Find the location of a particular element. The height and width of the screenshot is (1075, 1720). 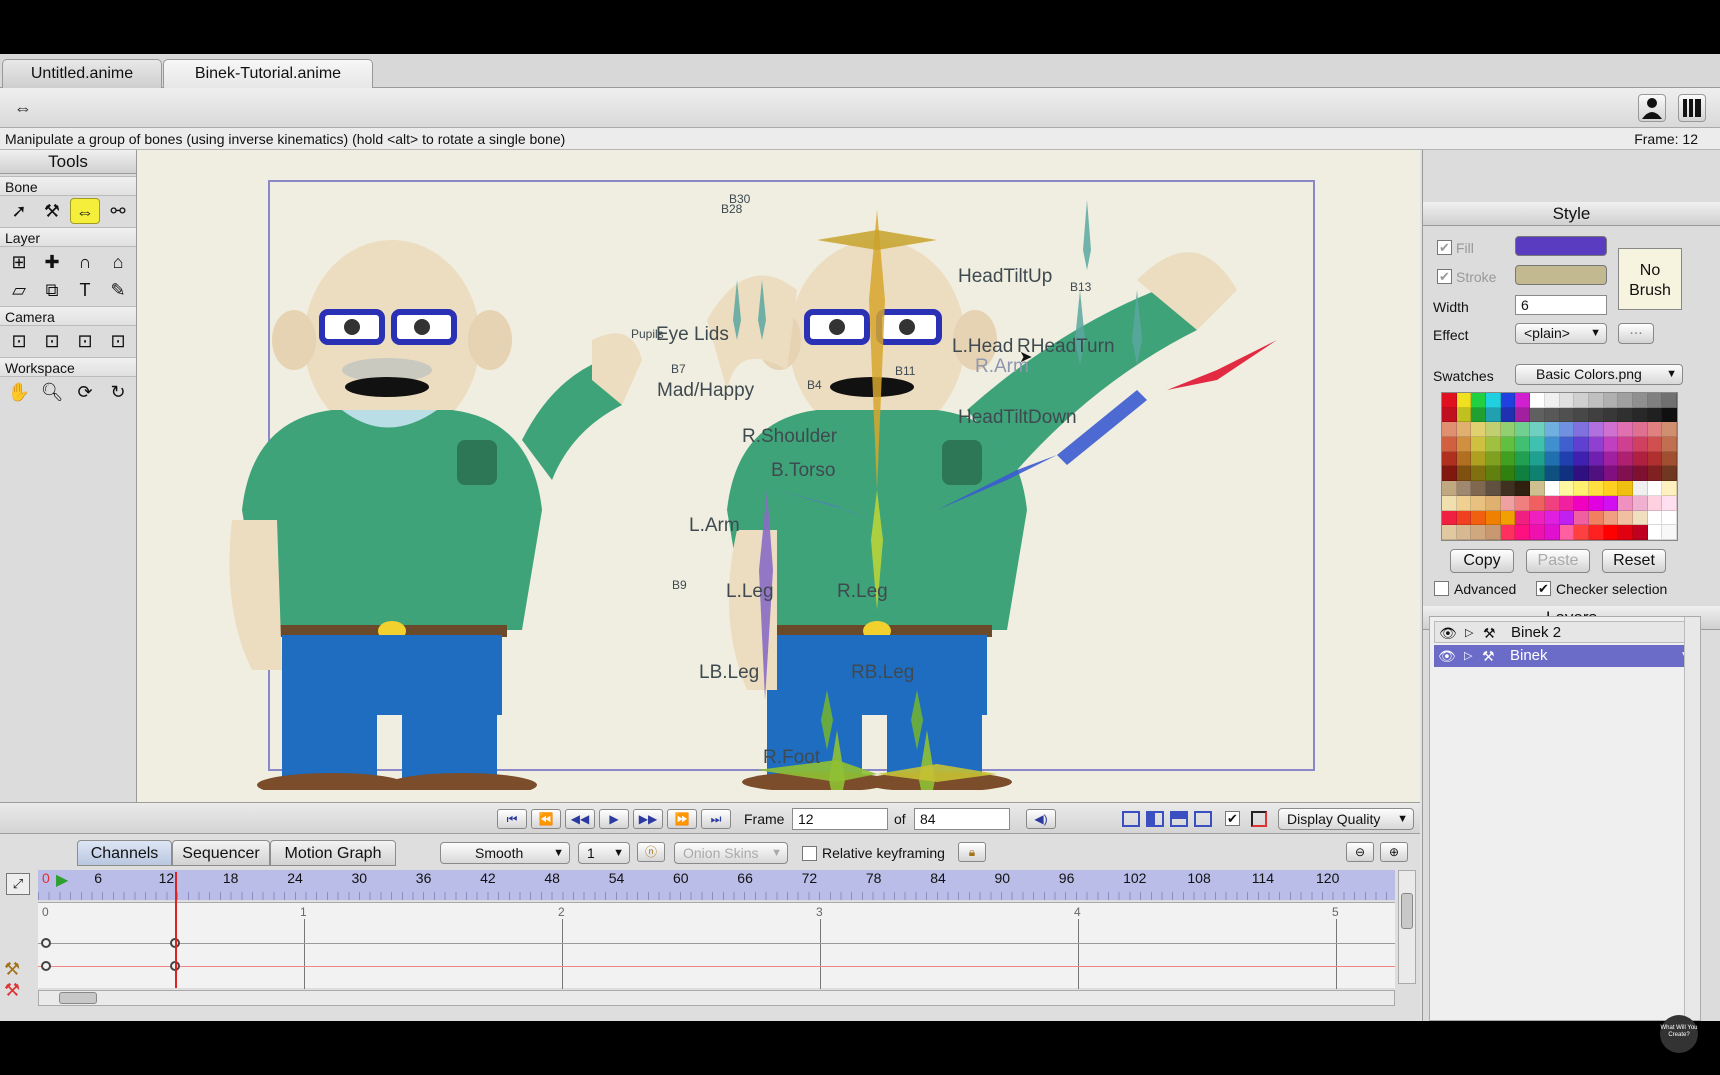

channel-tracks: 0 1 2 3 4 5 is located at coordinates (716, 945).